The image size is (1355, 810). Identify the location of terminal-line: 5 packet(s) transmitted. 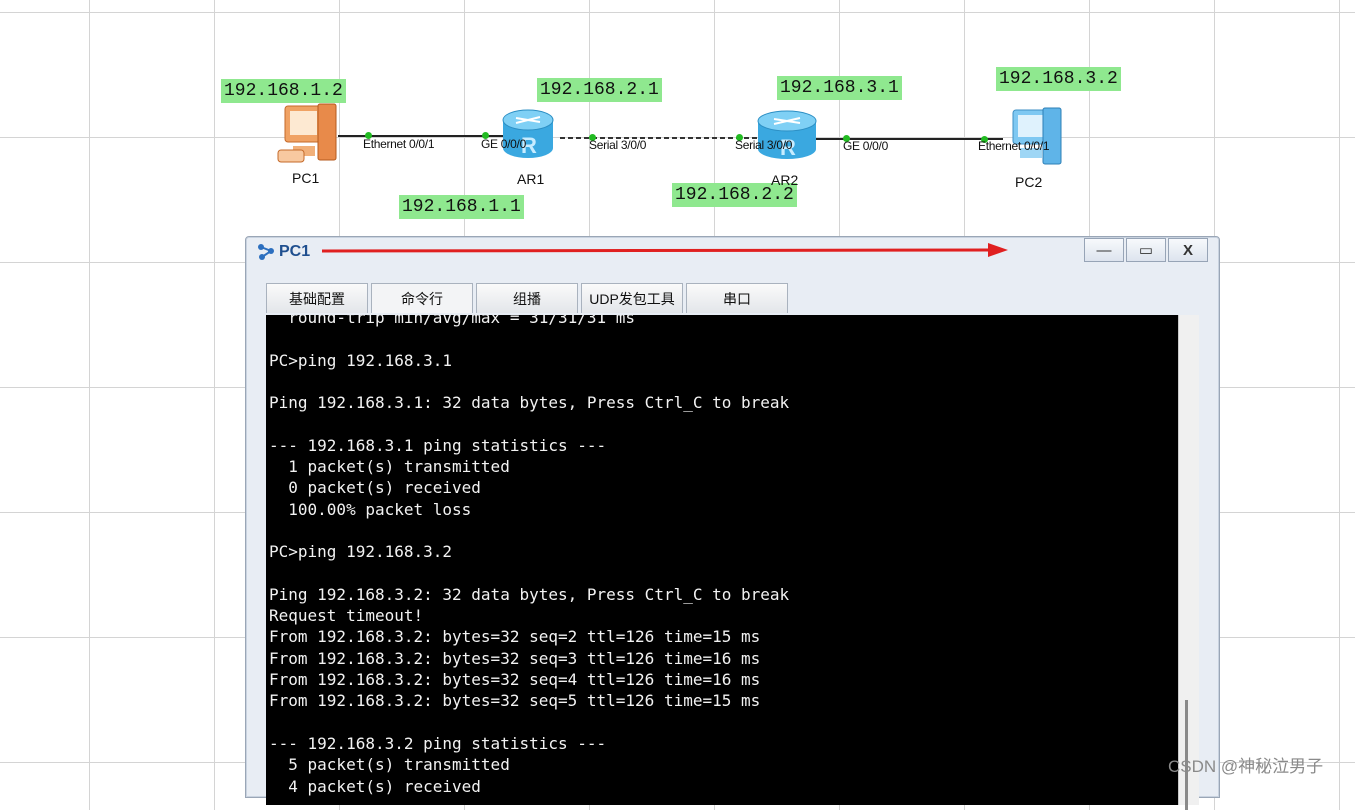
(389, 765).